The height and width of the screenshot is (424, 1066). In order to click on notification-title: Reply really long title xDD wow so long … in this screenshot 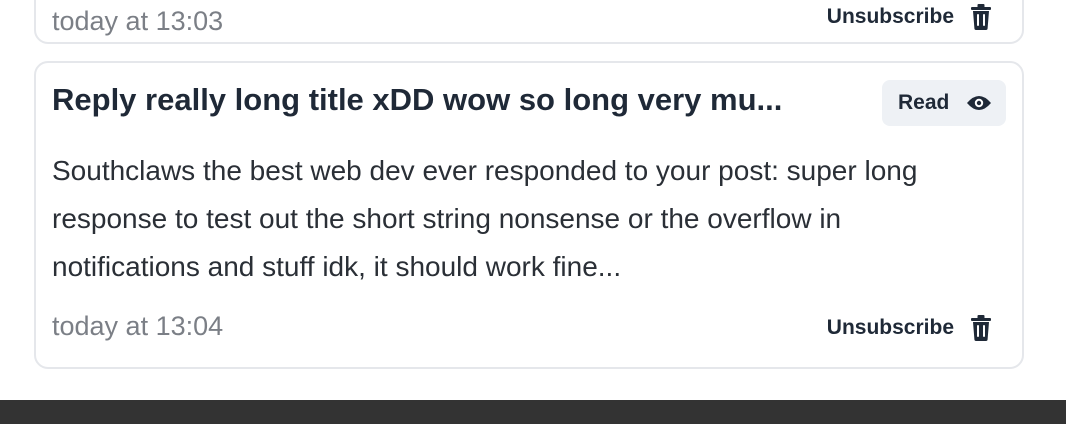, I will do `click(457, 100)`.